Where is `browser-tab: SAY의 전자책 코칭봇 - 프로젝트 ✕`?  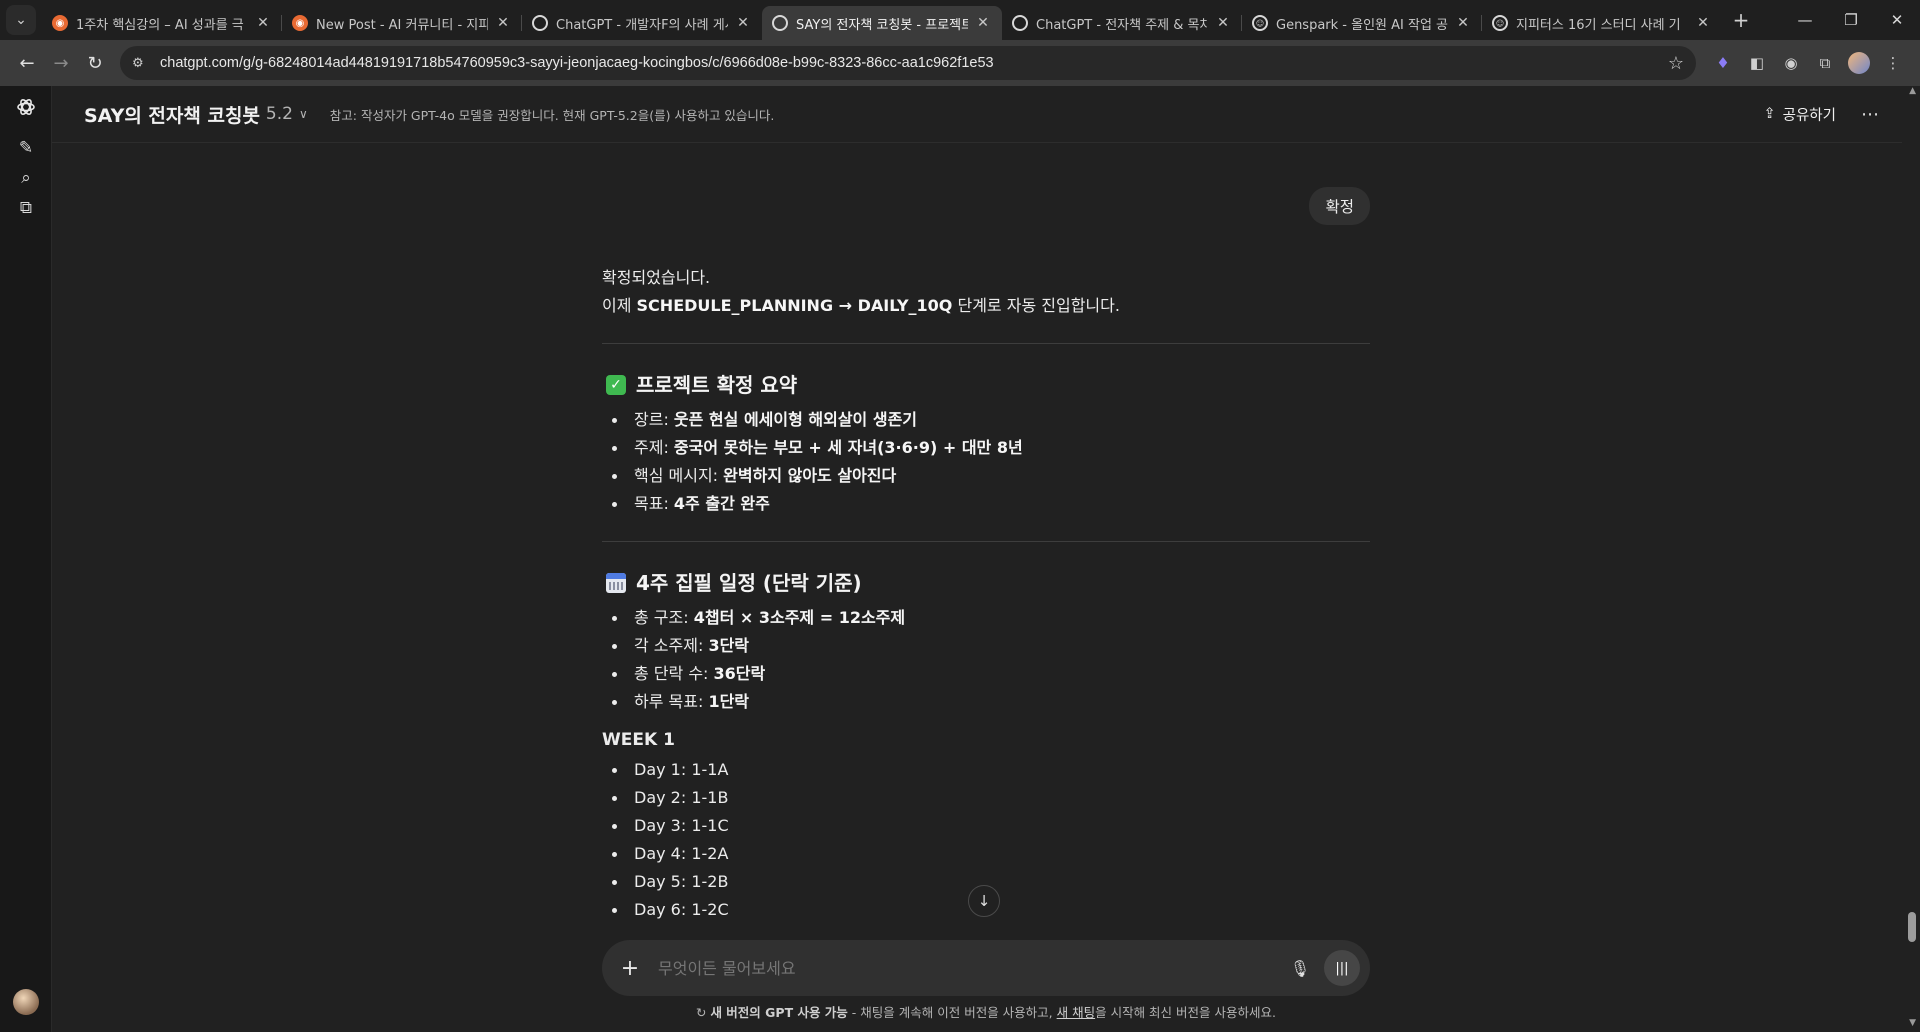
browser-tab: SAY의 전자책 코칭봇 - 프로젝트 ✕ is located at coordinates (882, 23).